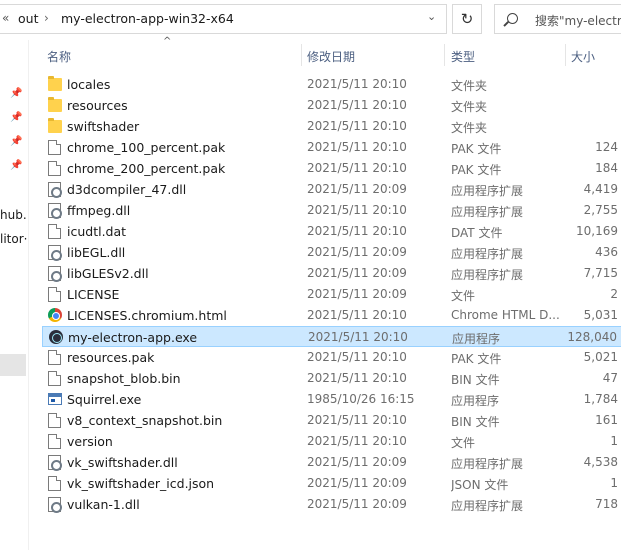 The image size is (621, 550). Describe the element at coordinates (467, 19) in the screenshot. I see `refresh-icon: ↻` at that location.